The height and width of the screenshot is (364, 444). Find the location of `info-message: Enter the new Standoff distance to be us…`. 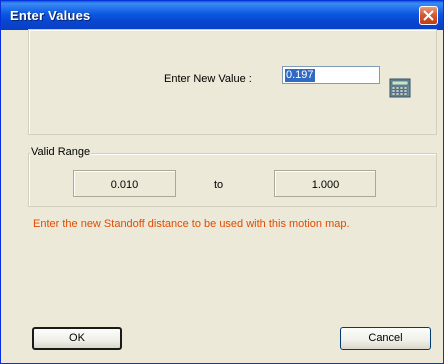

info-message: Enter the new Standoff distance to be us… is located at coordinates (191, 224).